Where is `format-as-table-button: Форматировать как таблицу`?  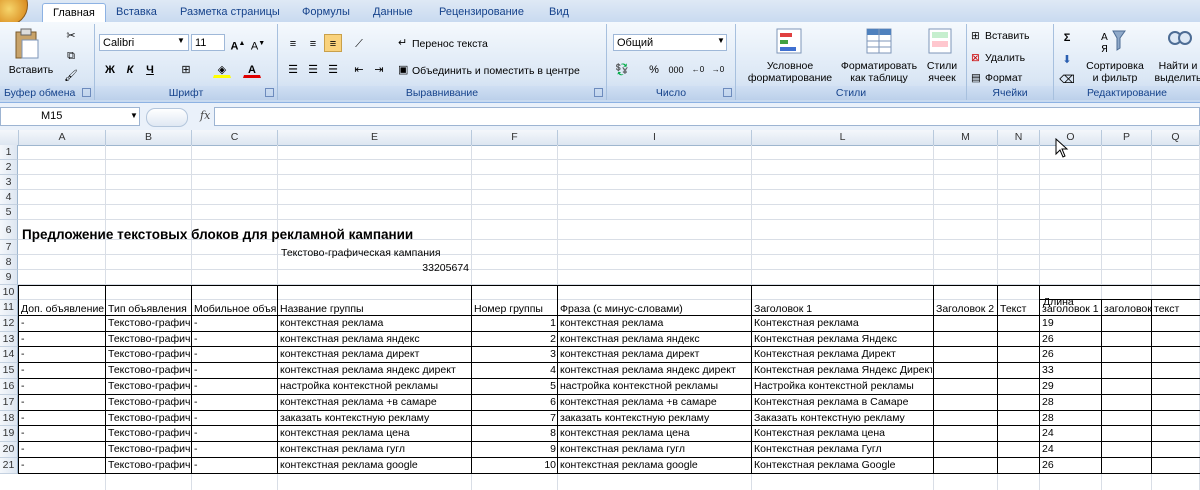
format-as-table-button: Форматировать как таблицу is located at coordinates (879, 72).